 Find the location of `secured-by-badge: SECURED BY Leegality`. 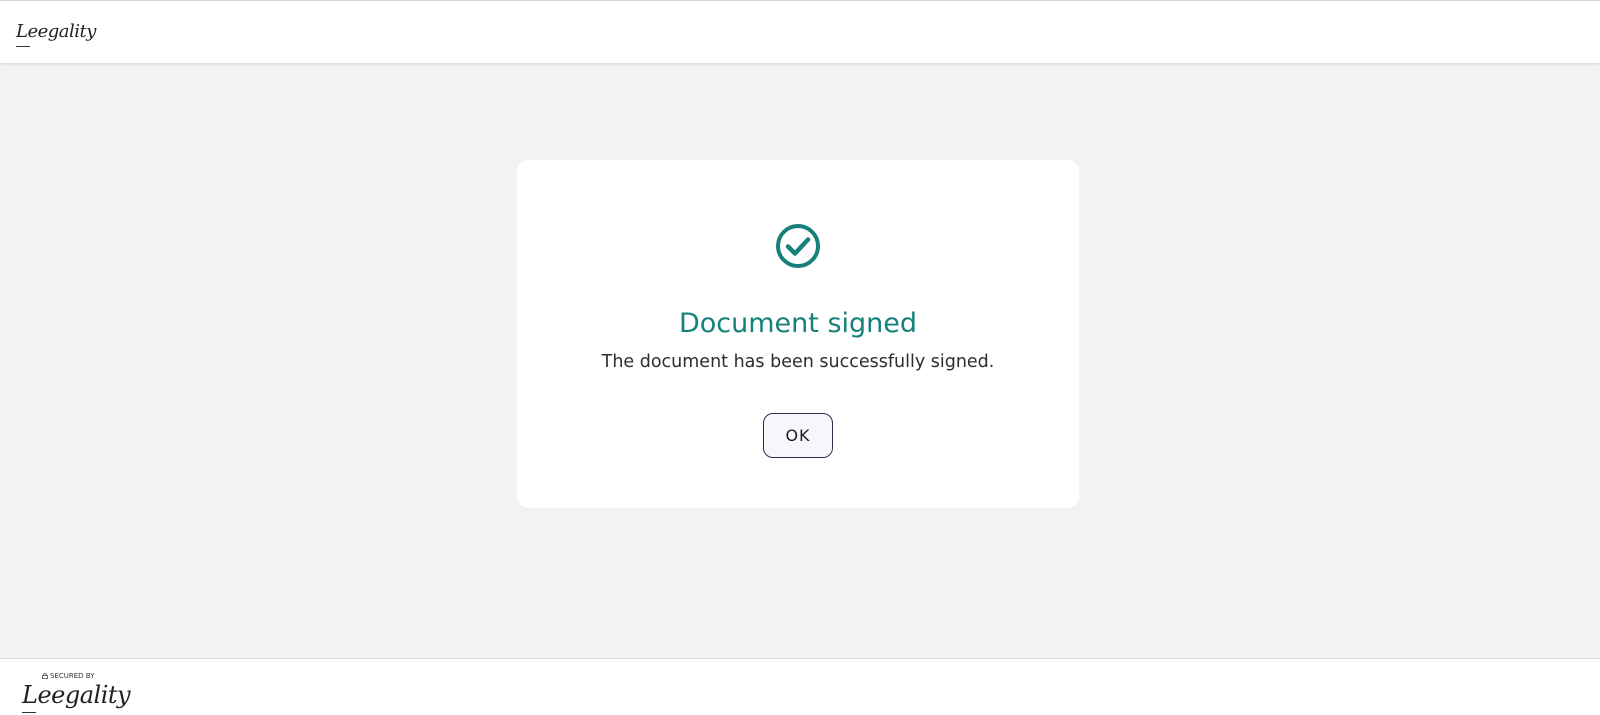

secured-by-badge: SECURED BY Leegality is located at coordinates (75, 693).